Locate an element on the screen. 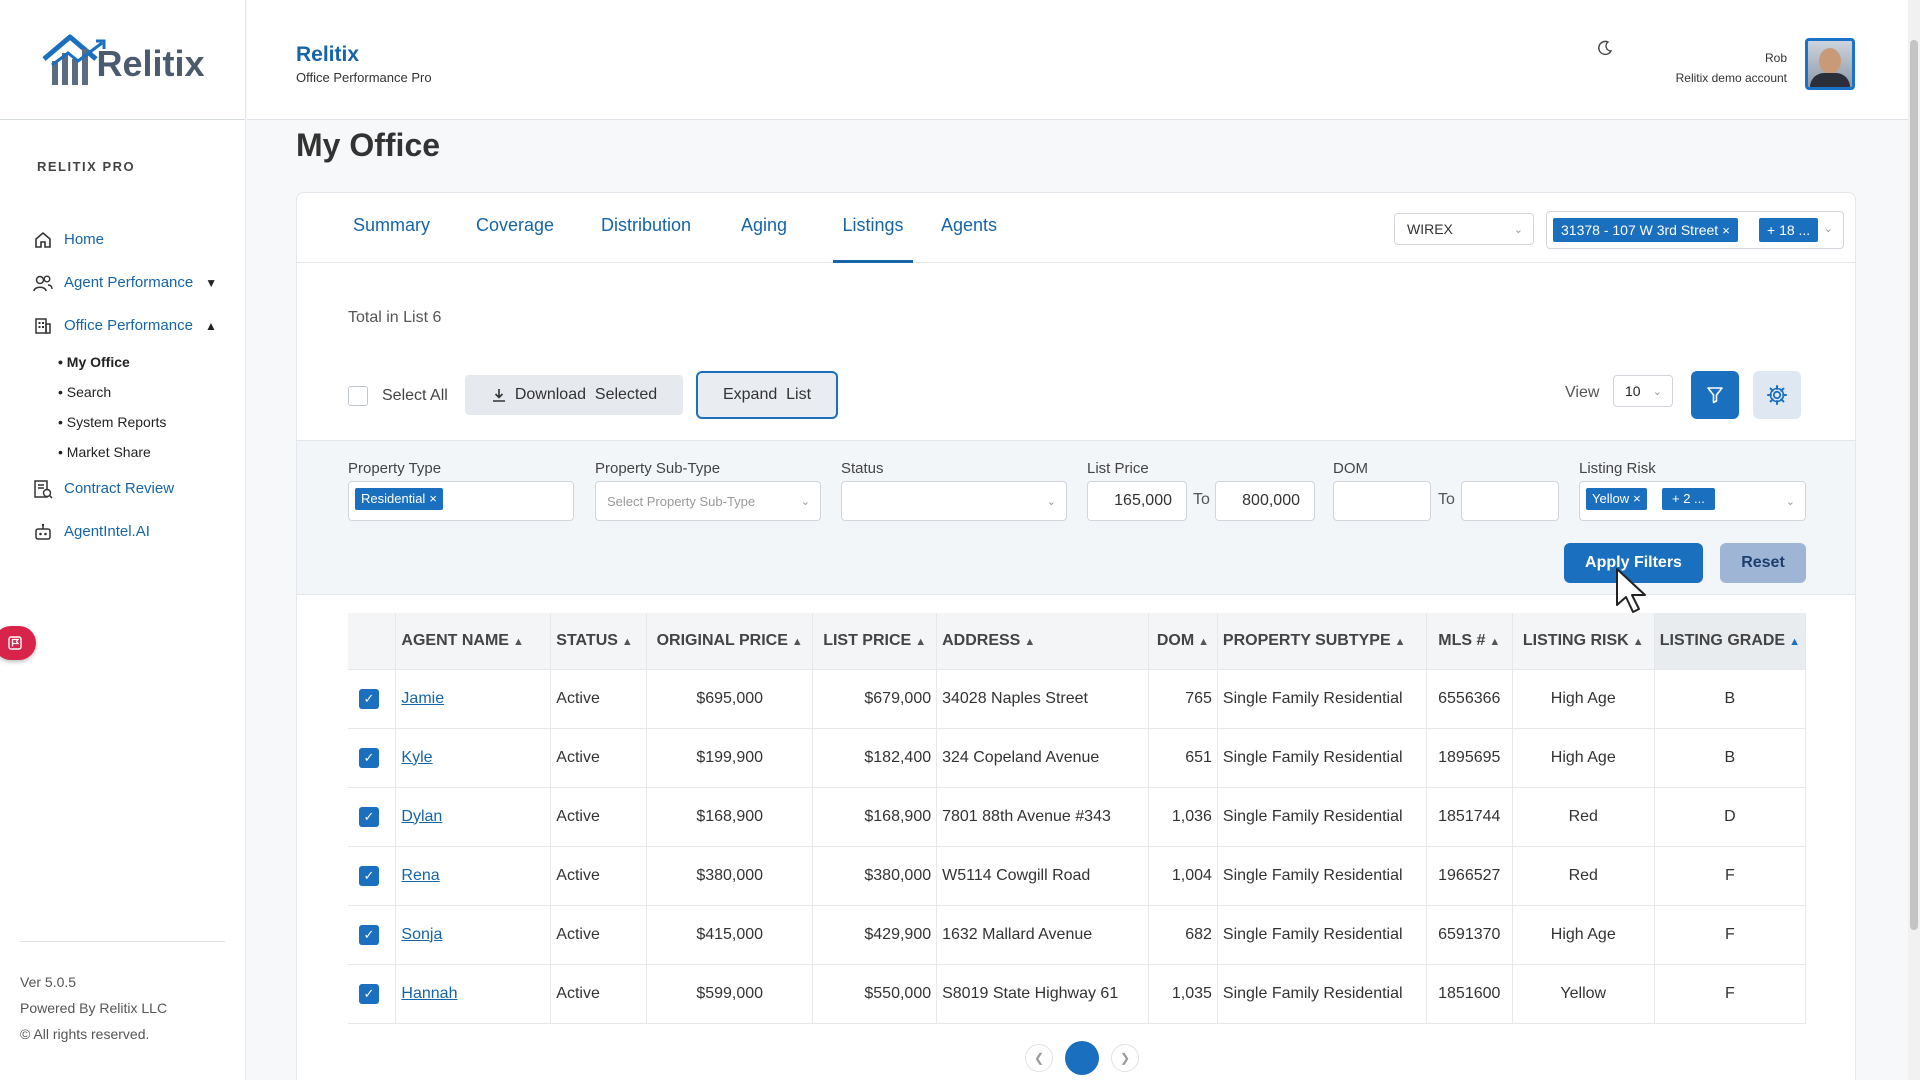  row-checkbox-cell: ✓ is located at coordinates (372, 993).